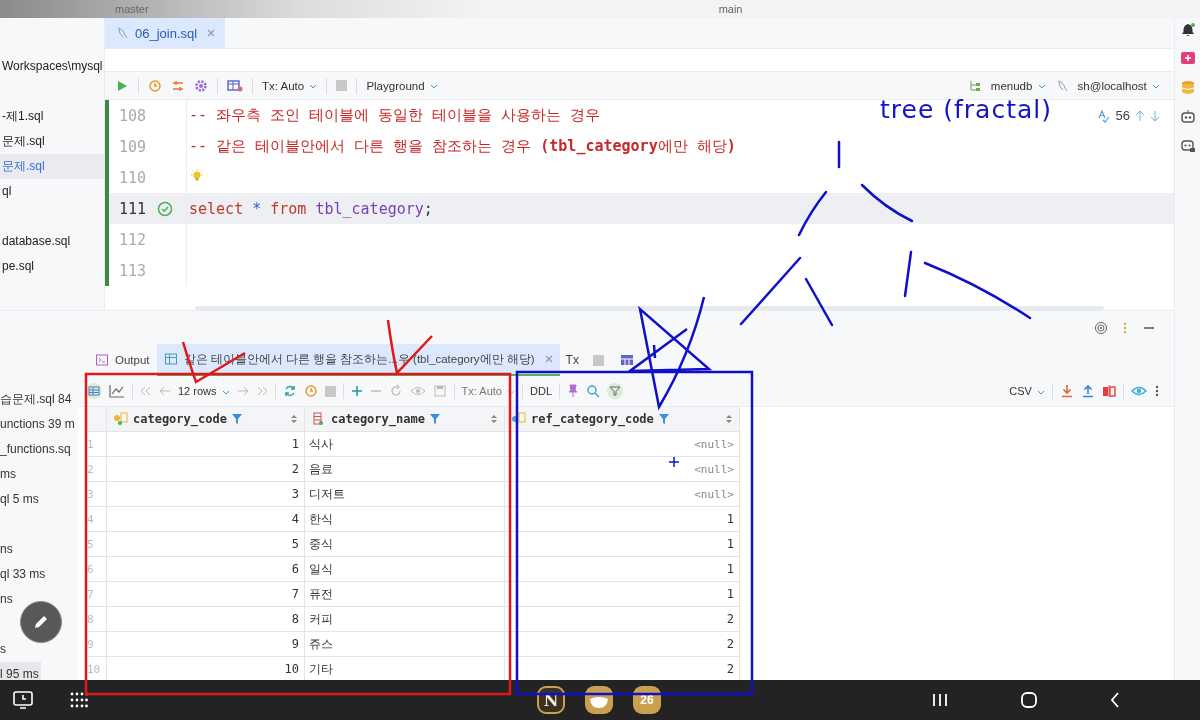 The height and width of the screenshot is (720, 1200). Describe the element at coordinates (940, 700) in the screenshot. I see `recents-icon` at that location.